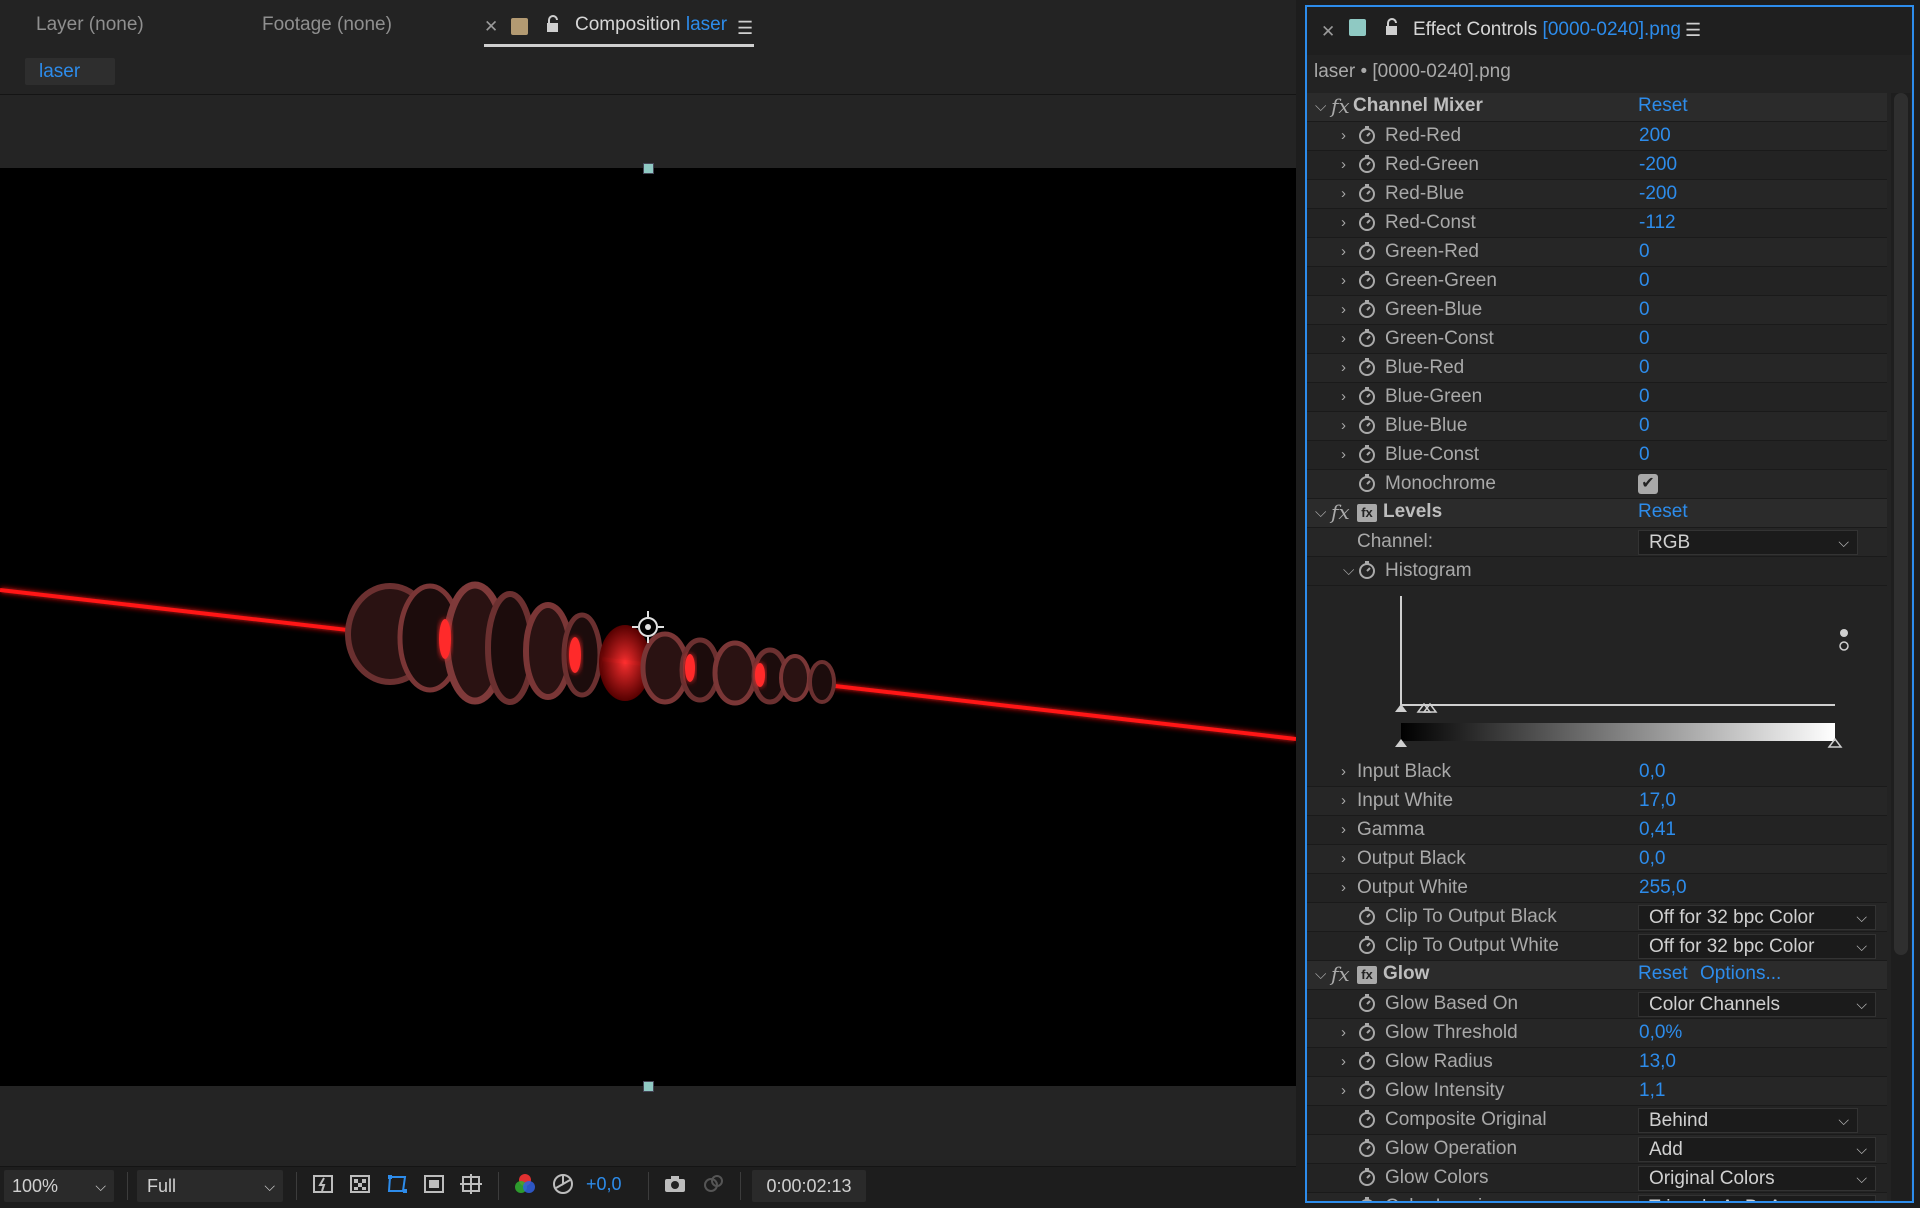 The width and height of the screenshot is (1920, 1208). I want to click on property-row: › Gamma 0,41, so click(1597, 830).